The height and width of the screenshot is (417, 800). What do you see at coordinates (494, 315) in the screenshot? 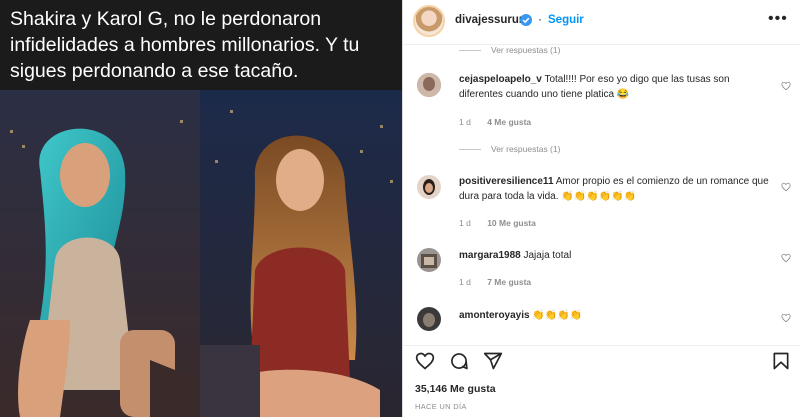
I see `comment-username: amonteroyayis` at bounding box center [494, 315].